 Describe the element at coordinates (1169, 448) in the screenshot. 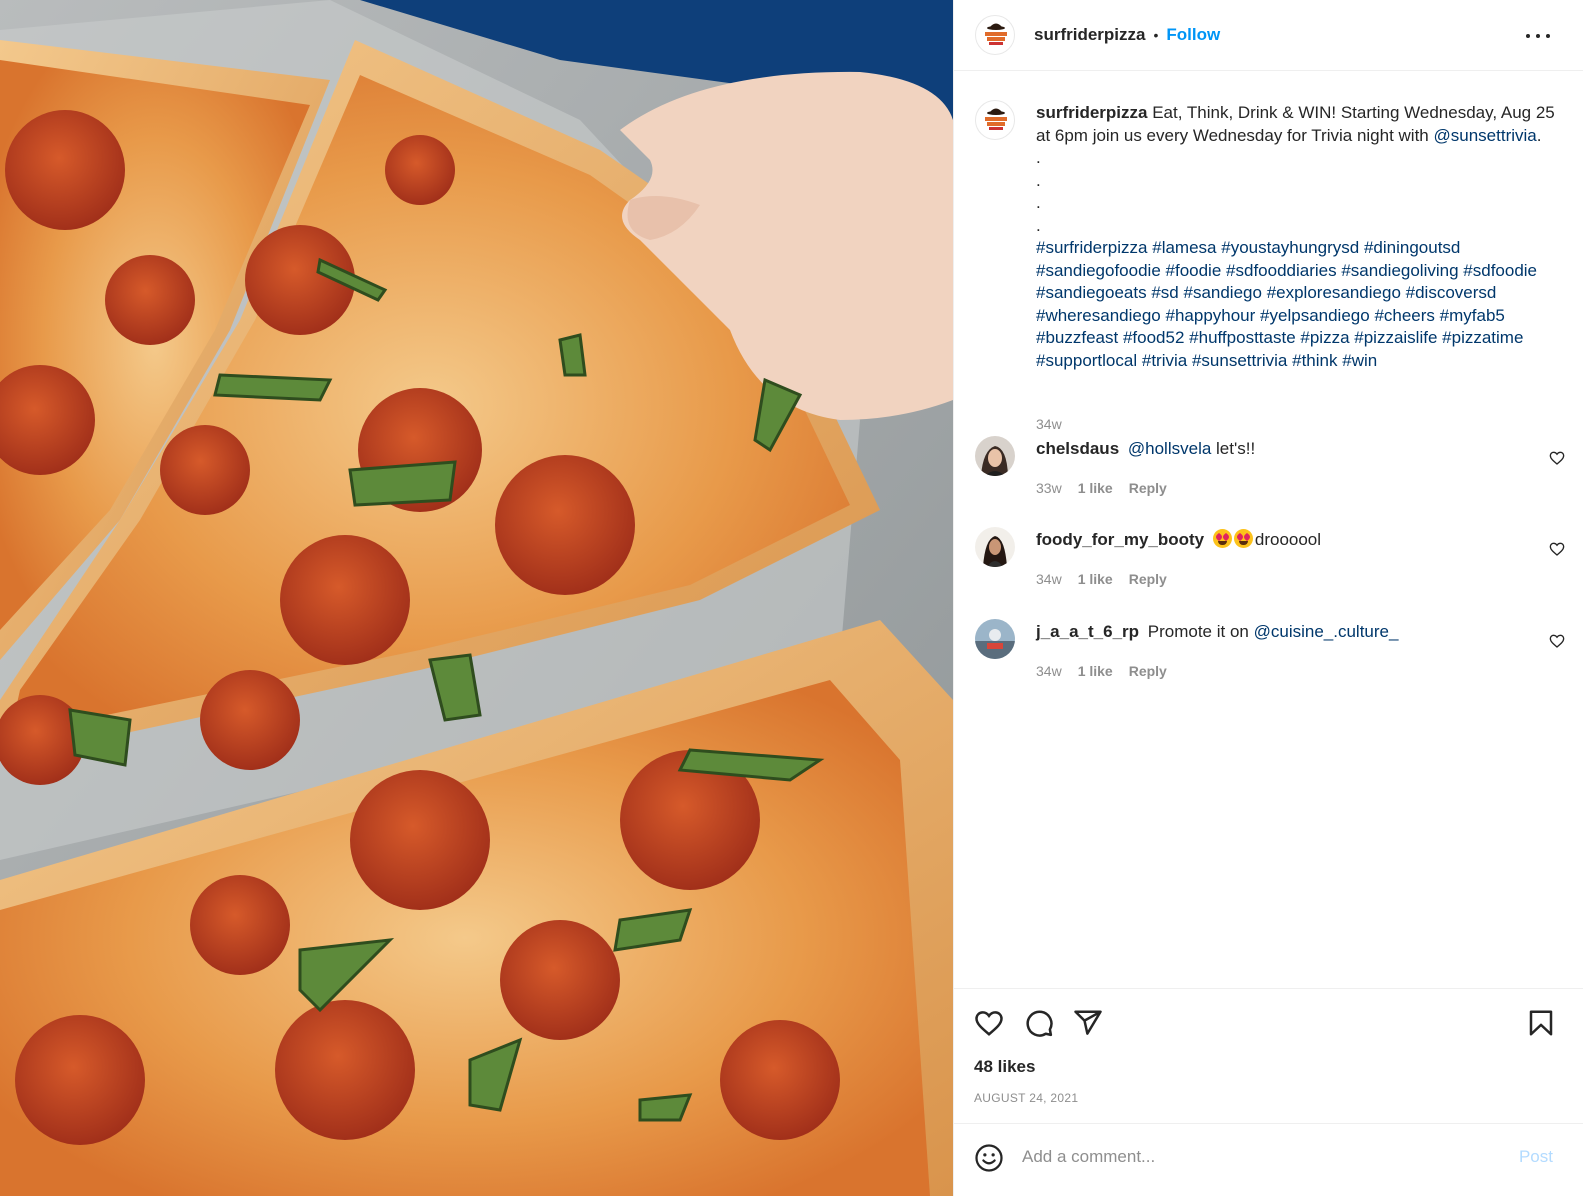

I see `comment-mention: @hollsvela` at that location.